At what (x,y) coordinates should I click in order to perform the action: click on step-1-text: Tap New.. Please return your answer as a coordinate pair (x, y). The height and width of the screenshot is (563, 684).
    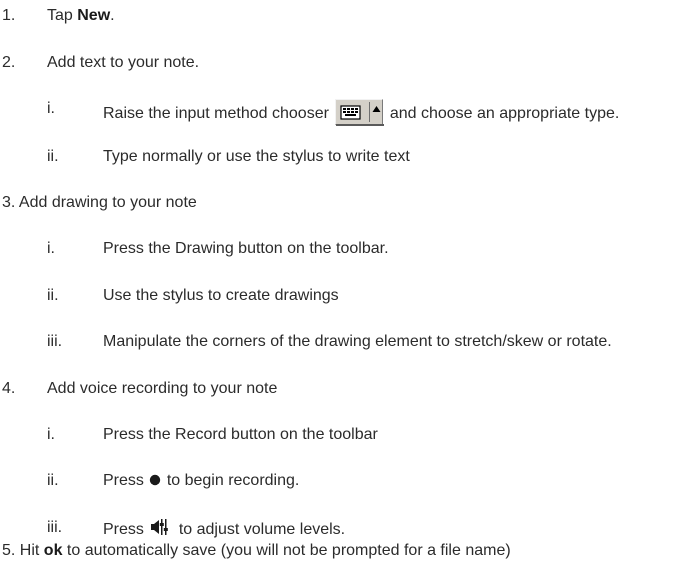
    Looking at the image, I should click on (81, 15).